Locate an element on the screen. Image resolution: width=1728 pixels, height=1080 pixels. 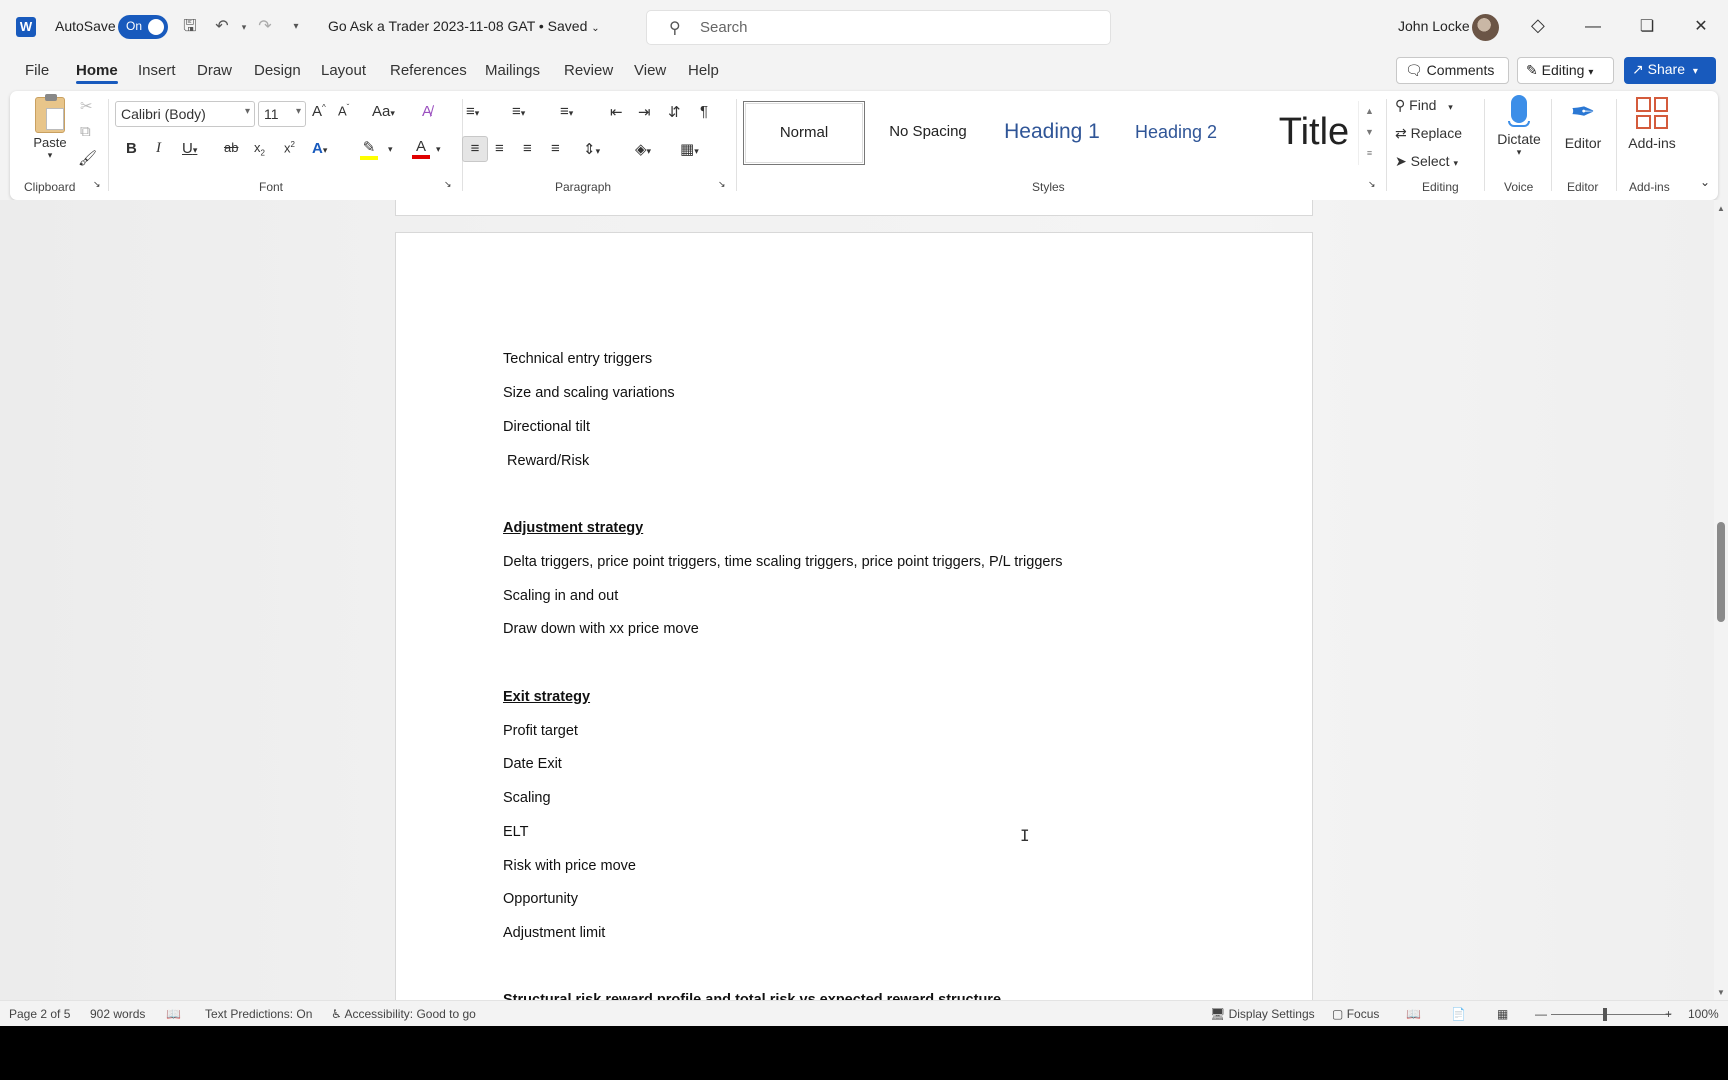
zoom-in-icon: + is located at coordinates (1668, 1014).